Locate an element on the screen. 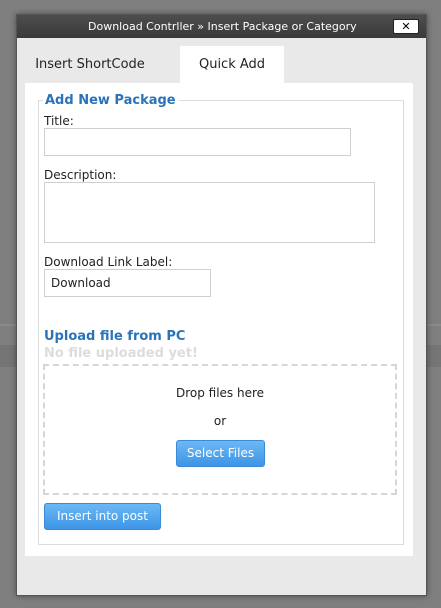 The image size is (441, 608). insert-into-post-button: Insert into post is located at coordinates (102, 516).